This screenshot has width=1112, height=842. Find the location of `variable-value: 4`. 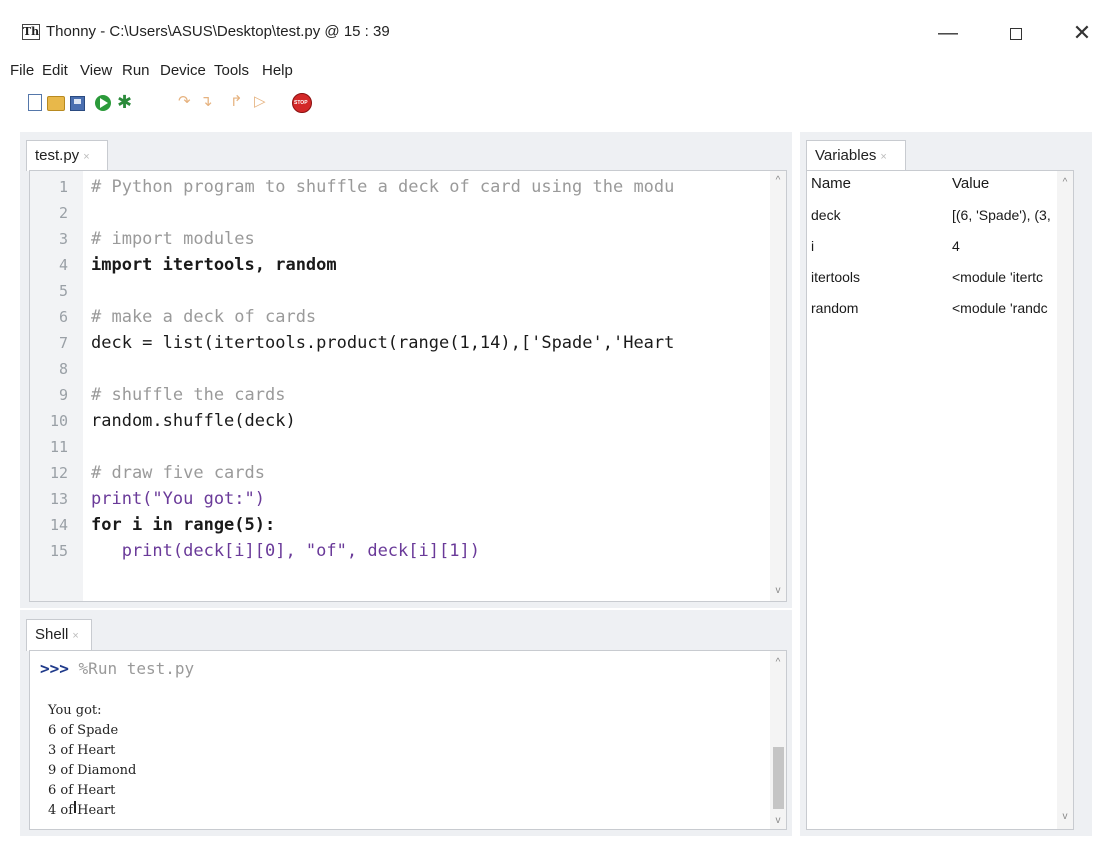

variable-value: 4 is located at coordinates (956, 246).